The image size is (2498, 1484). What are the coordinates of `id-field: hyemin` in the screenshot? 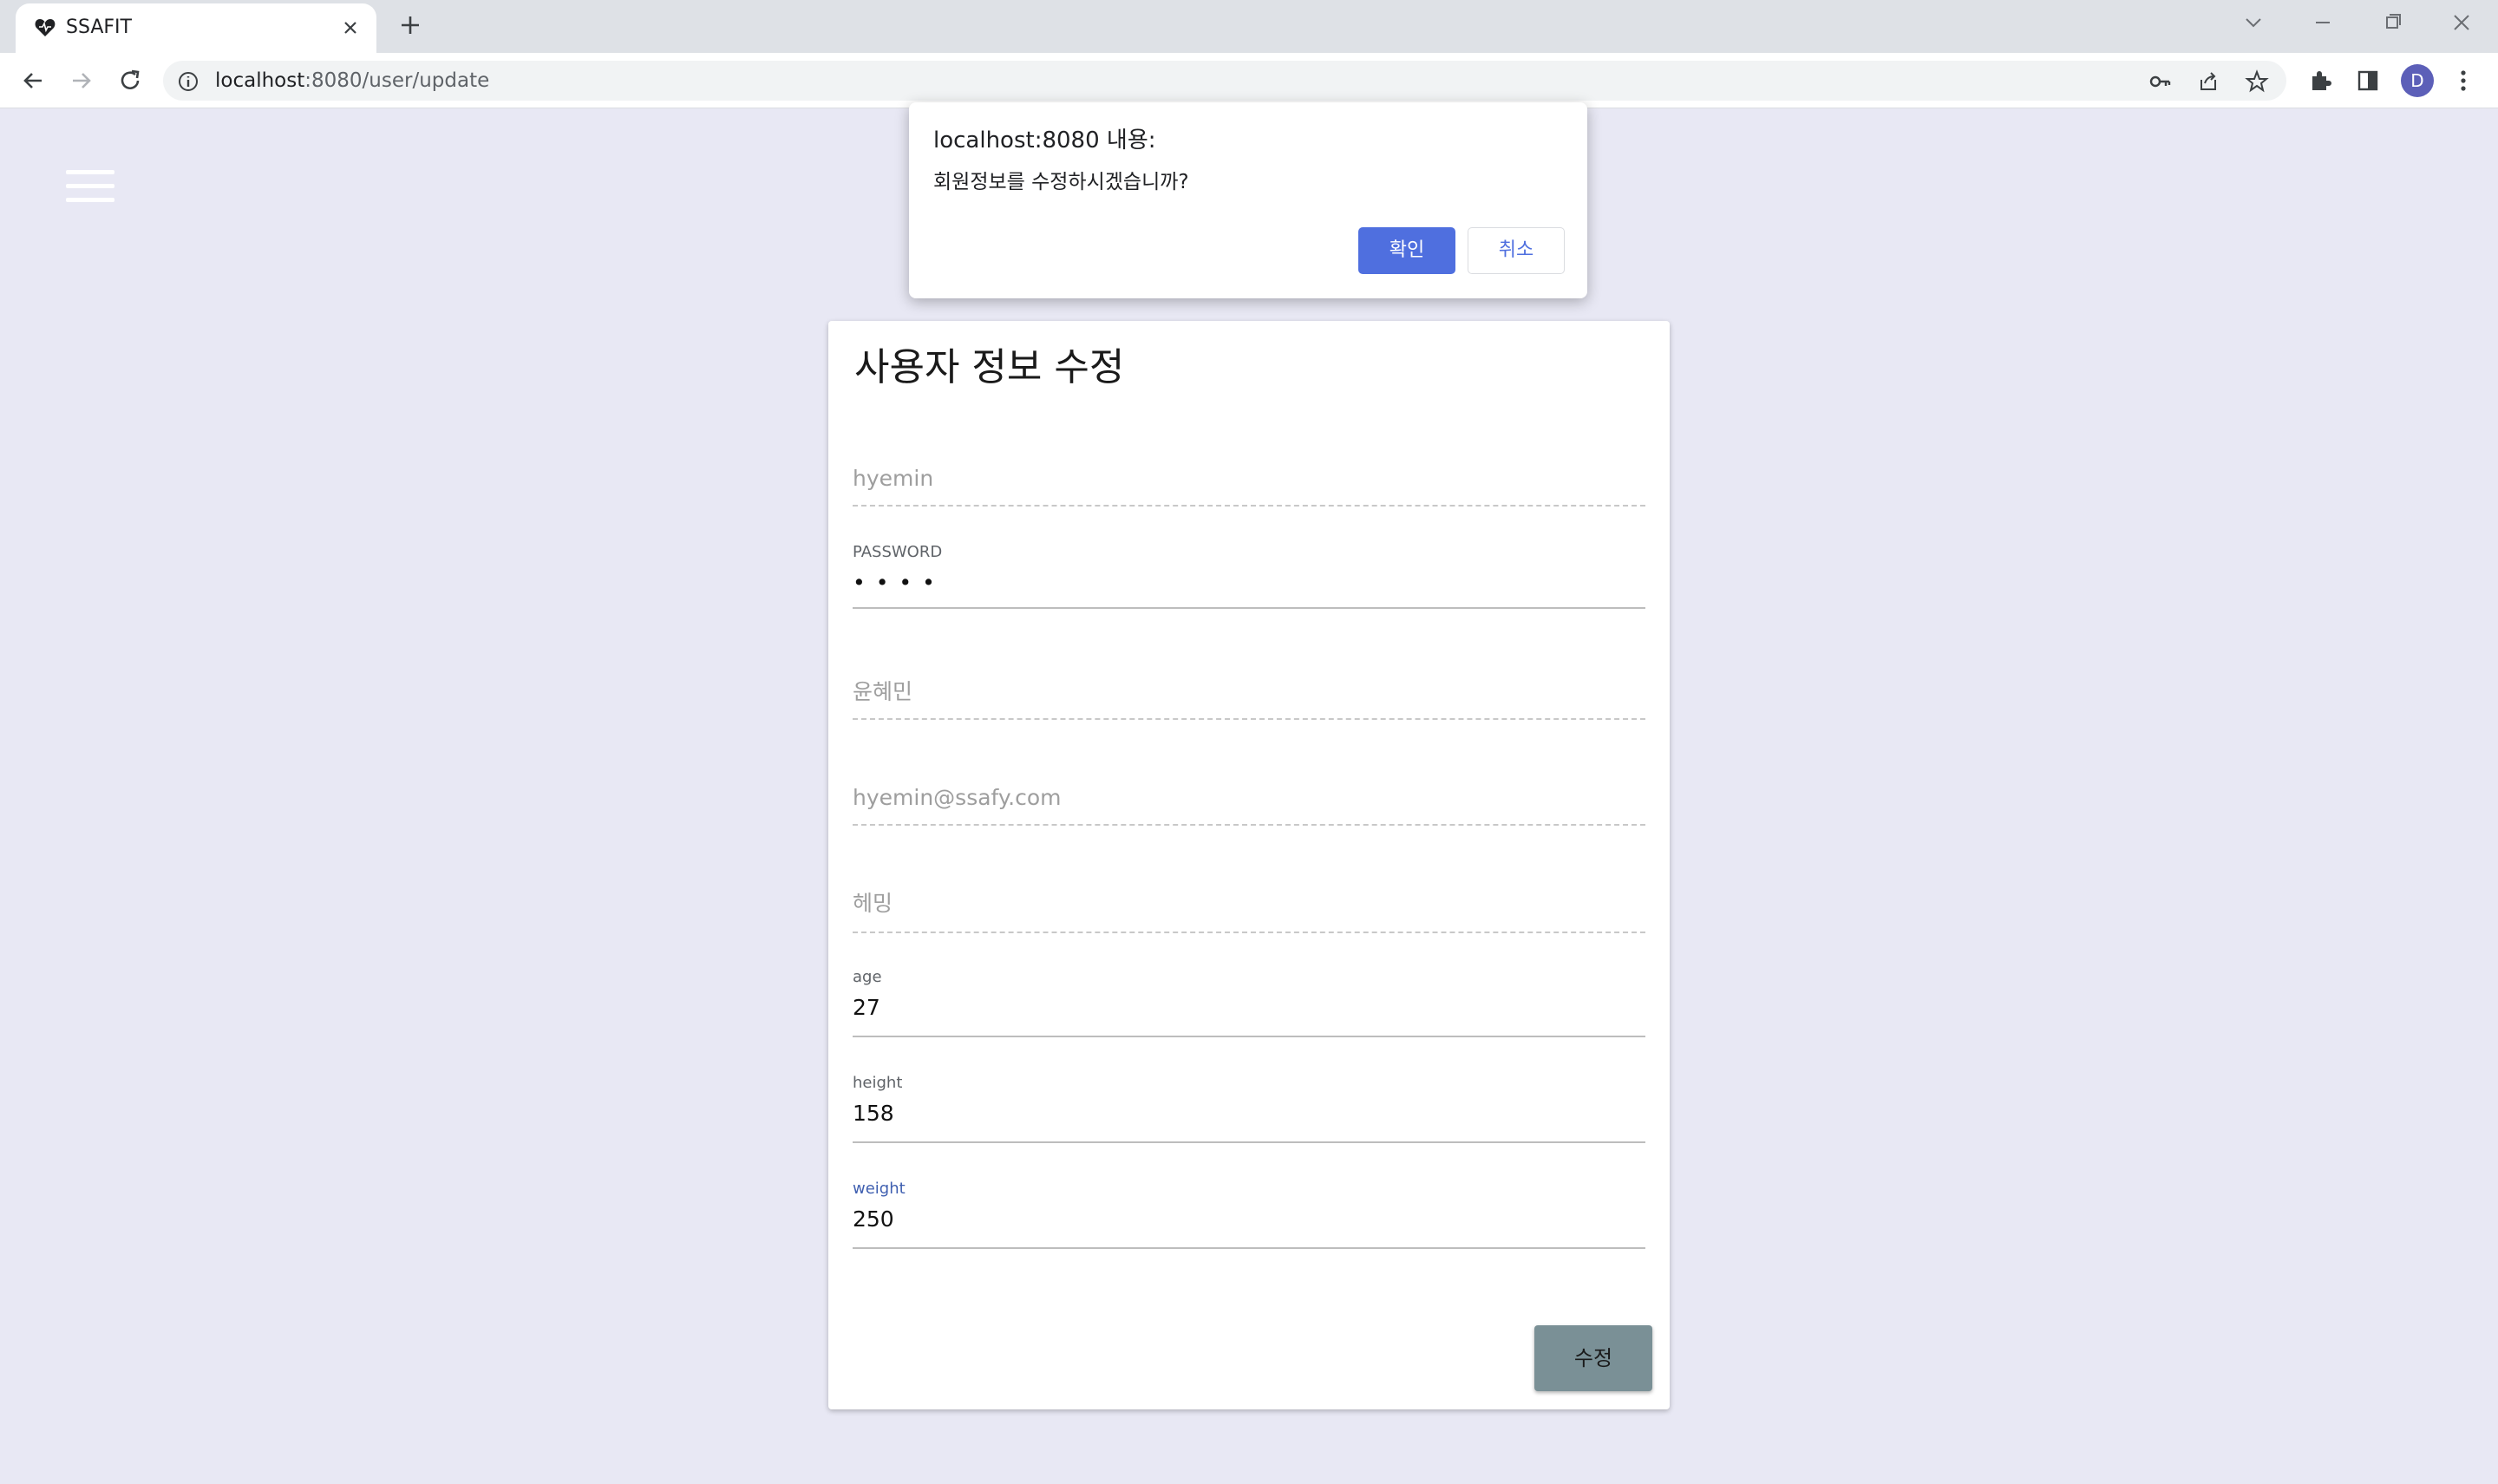 It's located at (1249, 482).